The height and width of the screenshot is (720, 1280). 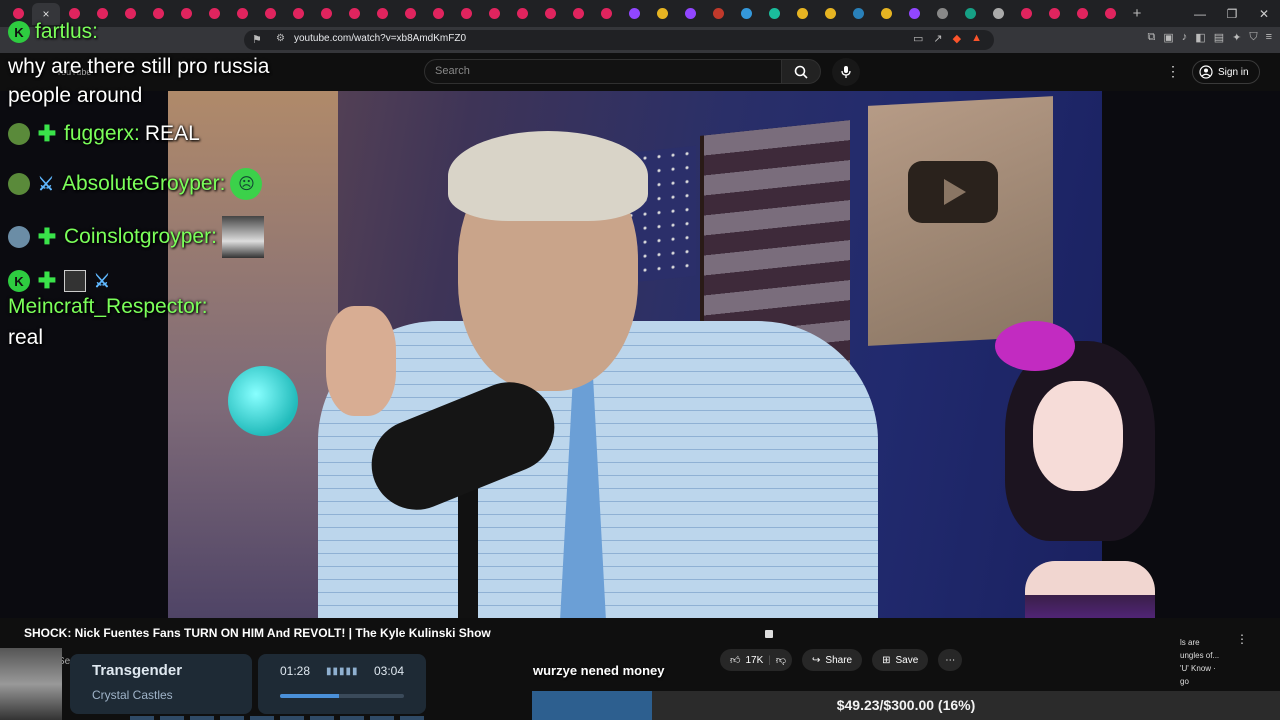 I want to click on like-count: 17K, so click(x=754, y=660).